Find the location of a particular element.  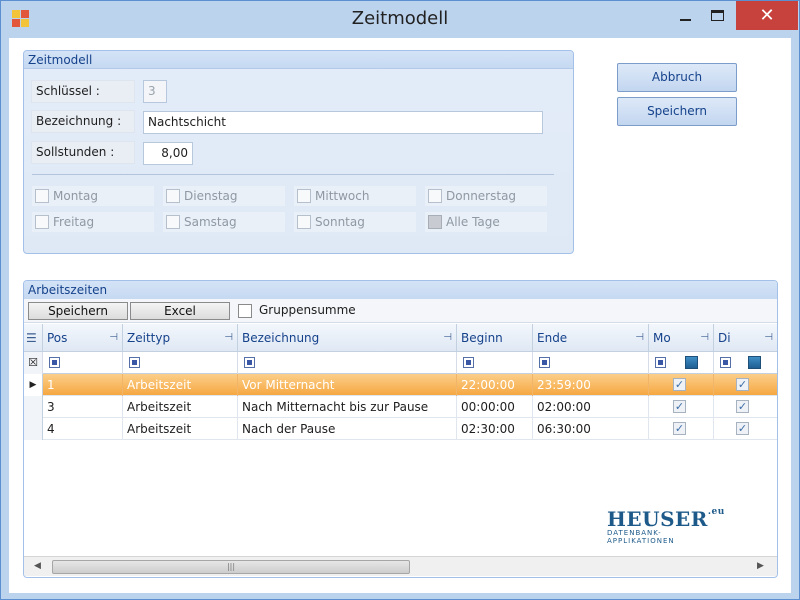

cell-bezeichnung: Nach Mitternacht bis zur Pause is located at coordinates (347, 407).